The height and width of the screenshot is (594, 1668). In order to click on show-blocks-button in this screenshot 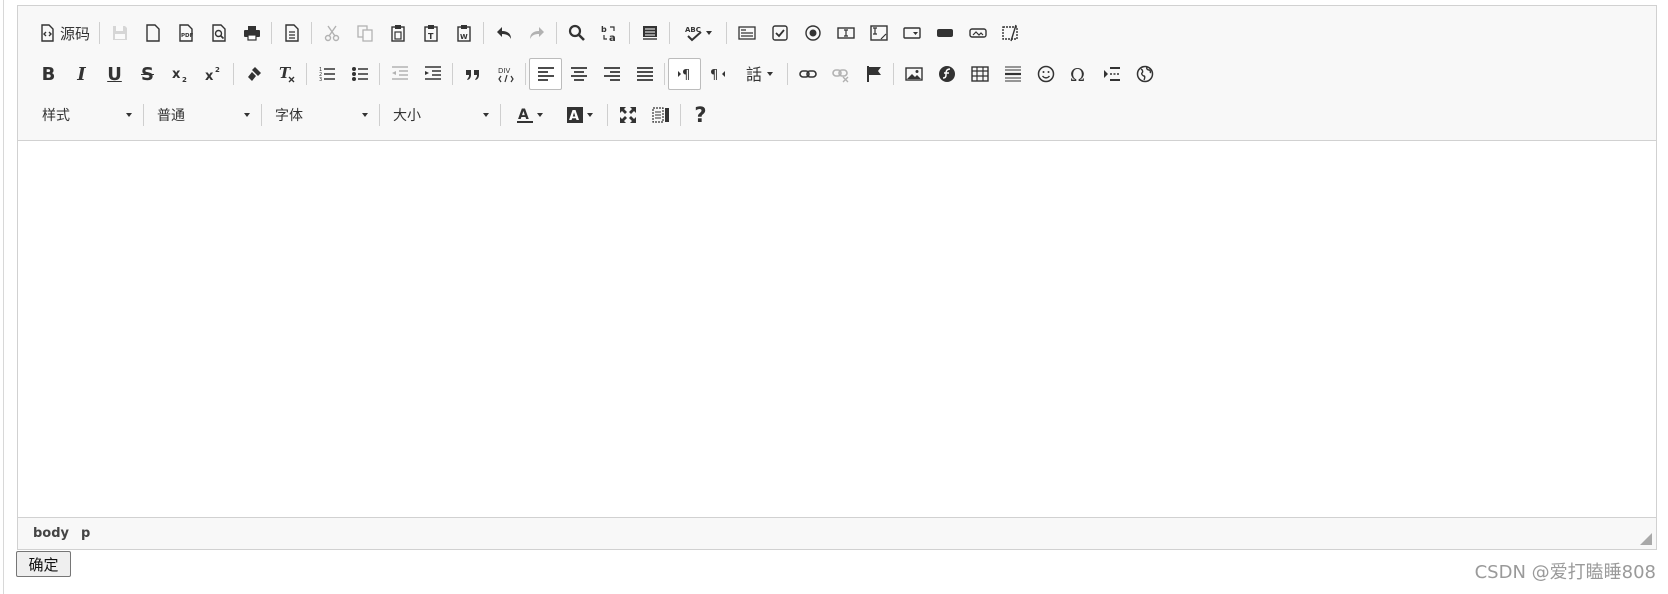, I will do `click(660, 115)`.